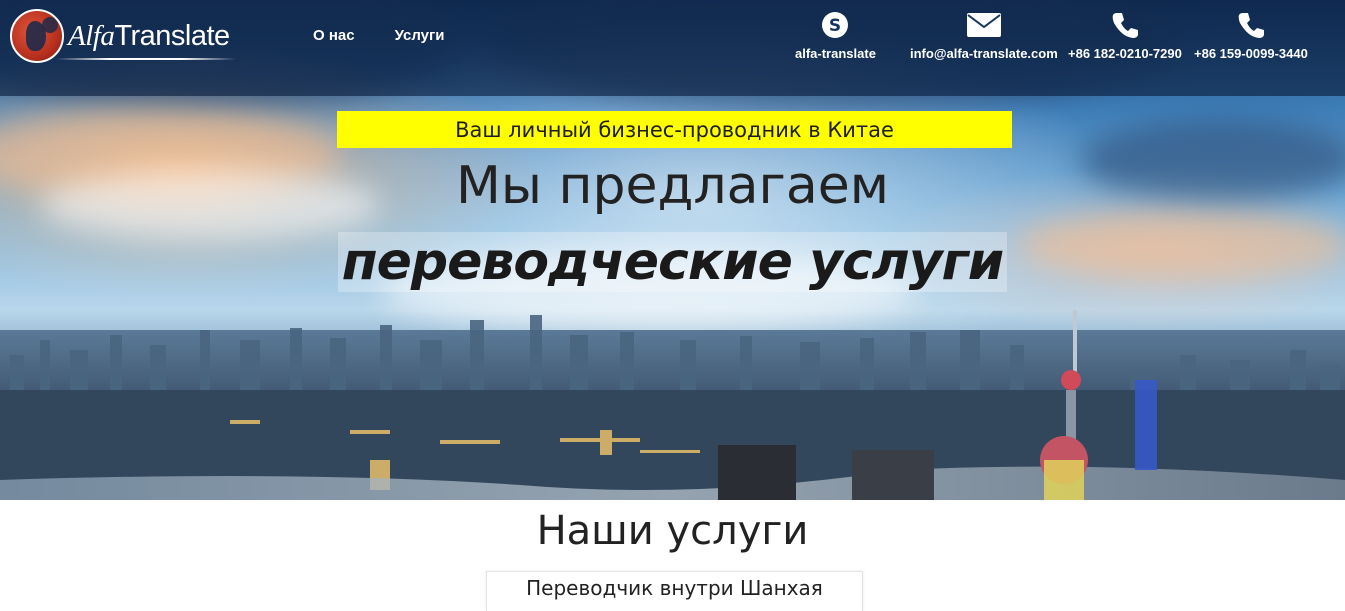 Image resolution: width=1345 pixels, height=611 pixels. I want to click on main-nav: О нас Услуги, so click(378, 35).